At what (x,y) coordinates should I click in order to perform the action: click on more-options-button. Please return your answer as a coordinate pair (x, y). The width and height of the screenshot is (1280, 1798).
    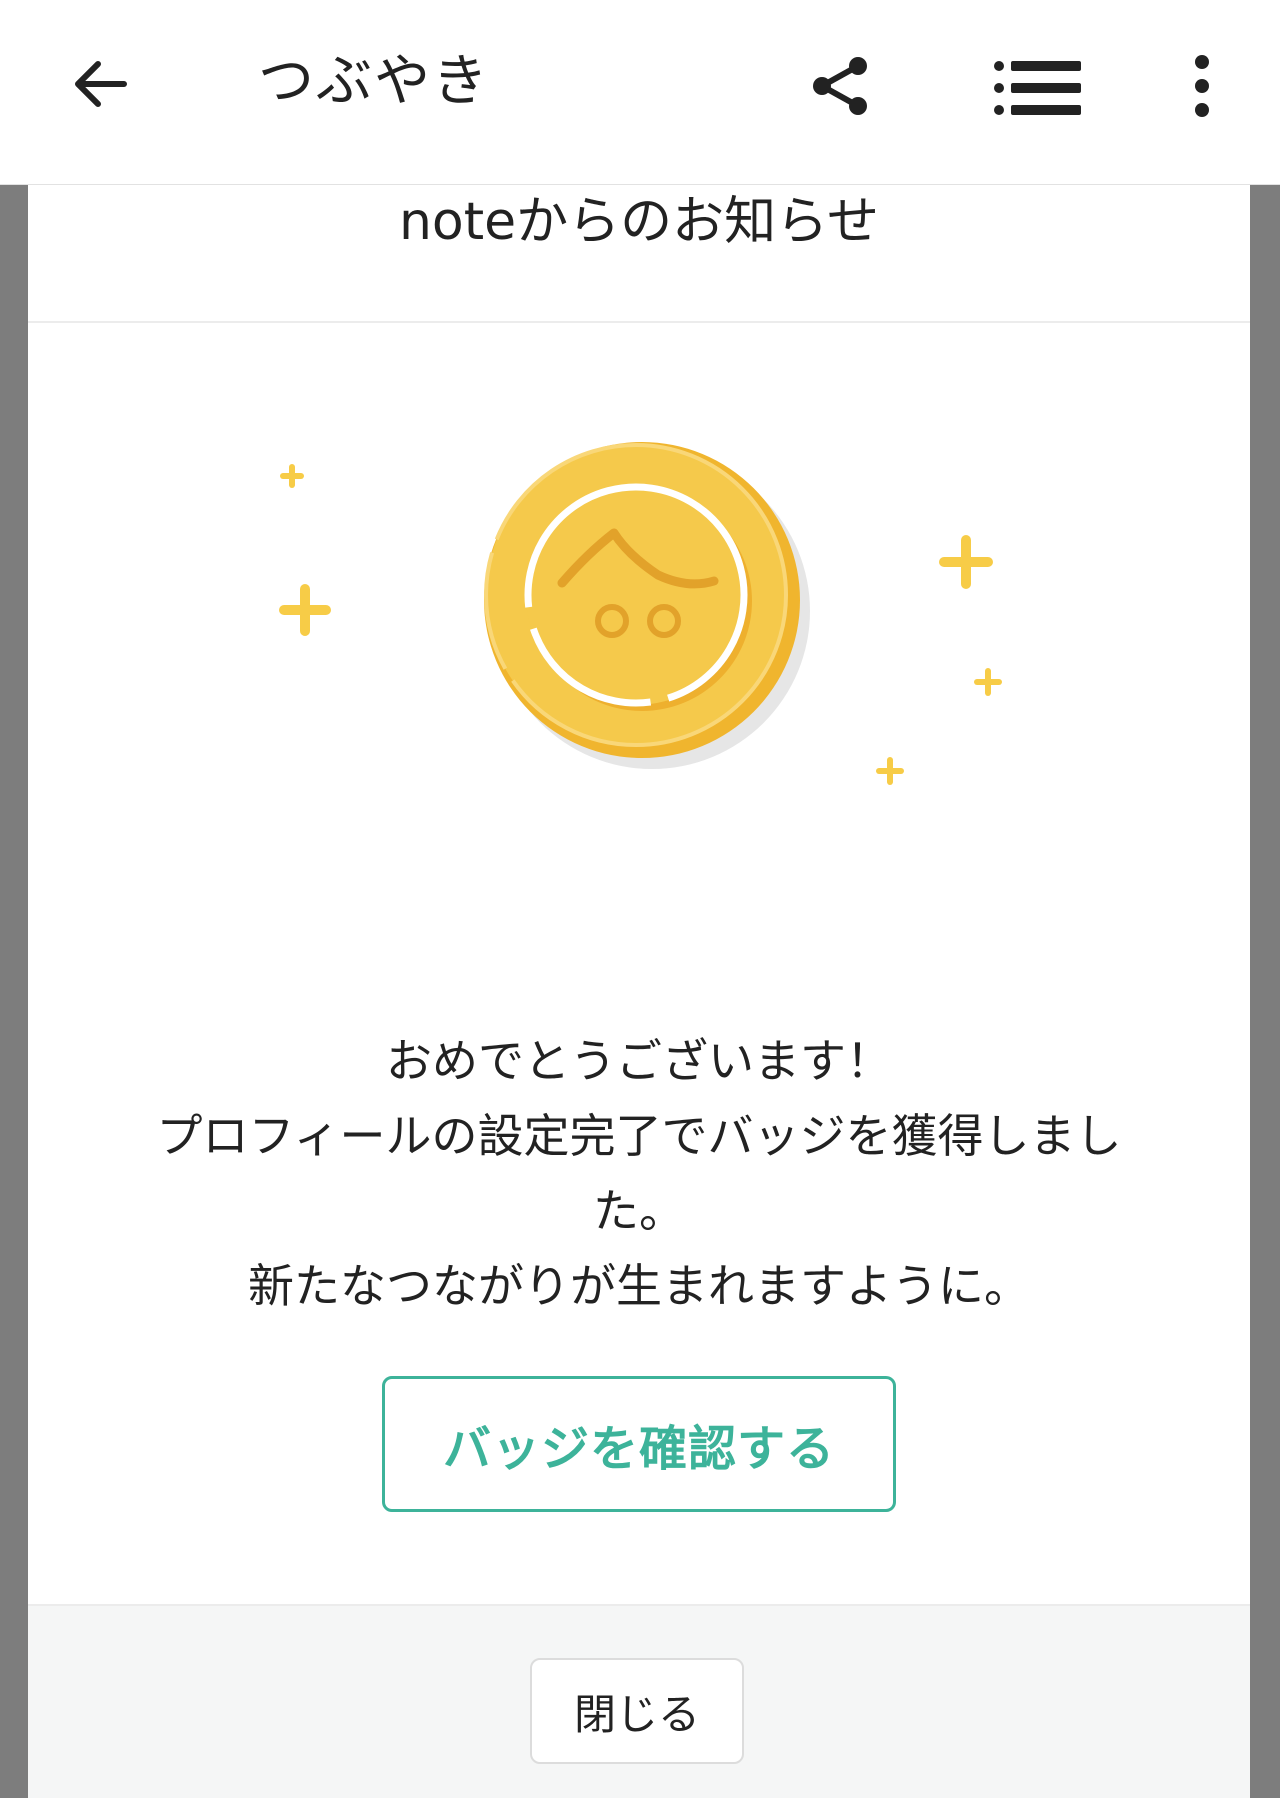
    Looking at the image, I should click on (1202, 86).